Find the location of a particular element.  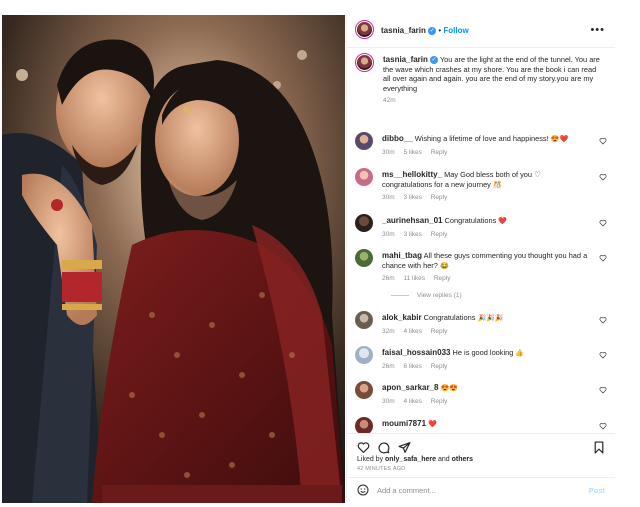

comment-username: faisal_hossain033 is located at coordinates (416, 352).